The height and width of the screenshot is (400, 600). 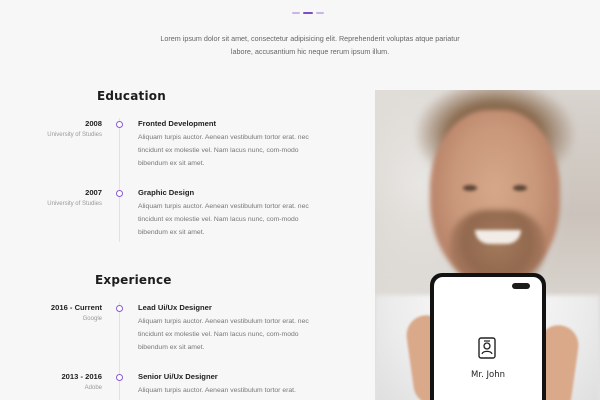 I want to click on entry-role: Senior Ui/Ux Designer, so click(x=178, y=376).